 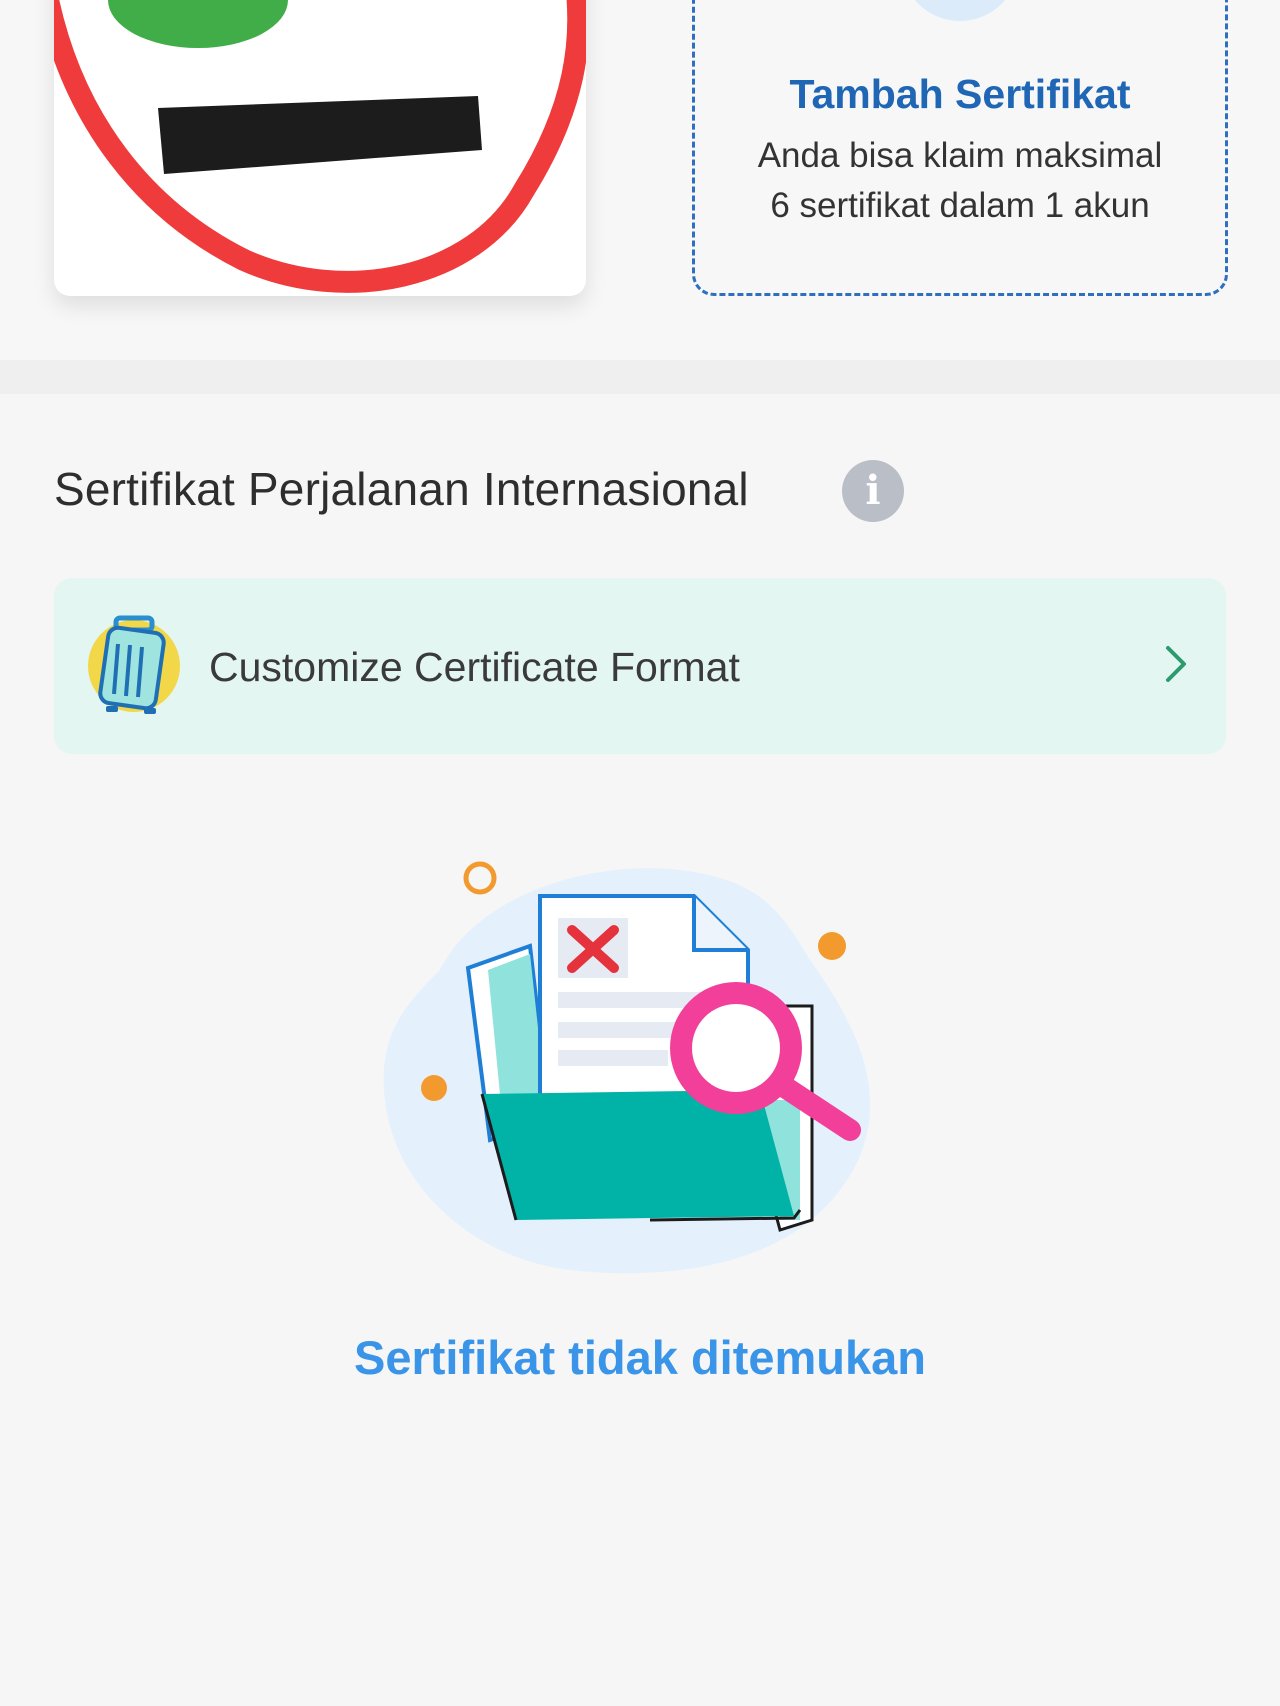 I want to click on redaction-bar, so click(x=320, y=135).